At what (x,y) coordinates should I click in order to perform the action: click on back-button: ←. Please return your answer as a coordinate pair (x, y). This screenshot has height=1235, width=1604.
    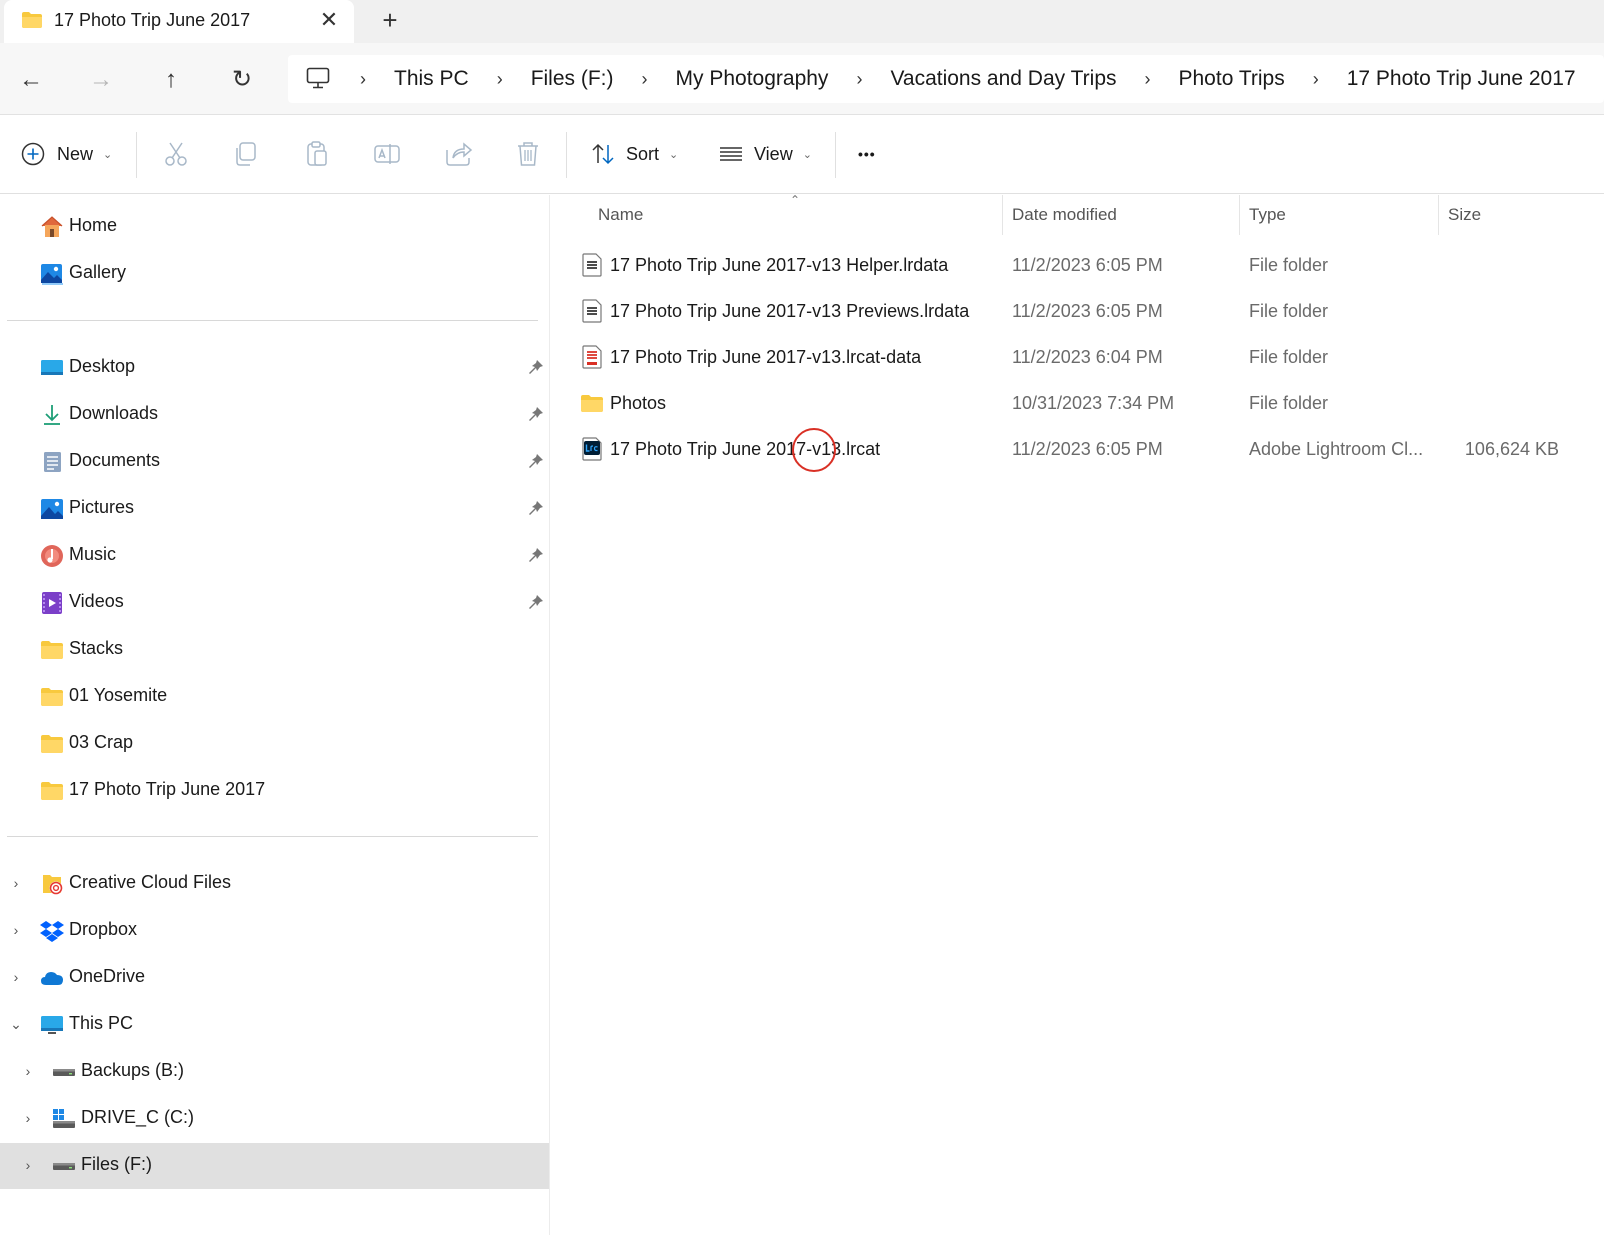
    Looking at the image, I should click on (31, 80).